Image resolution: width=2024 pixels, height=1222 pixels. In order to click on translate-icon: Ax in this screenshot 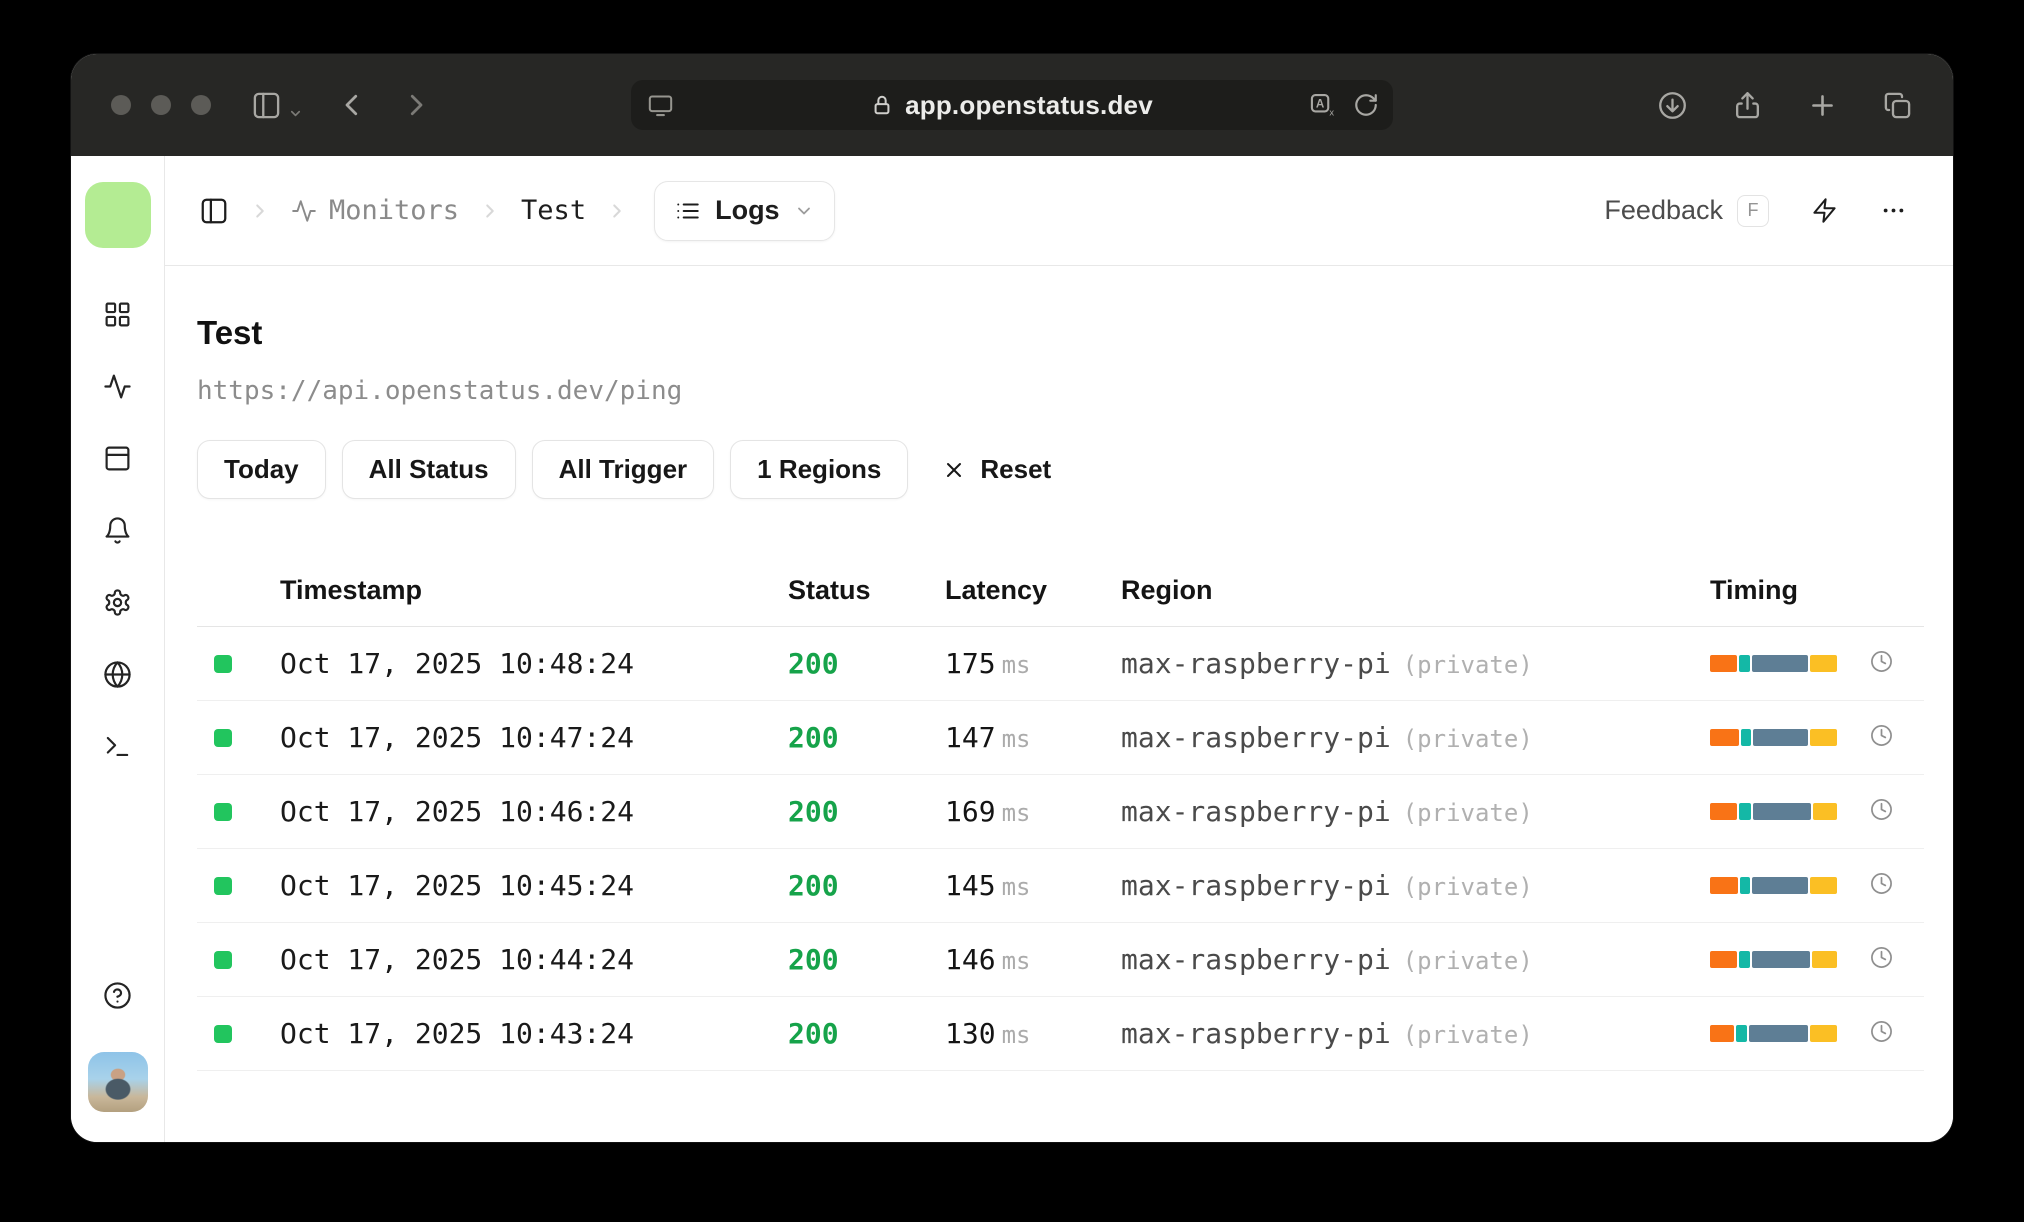, I will do `click(1323, 105)`.